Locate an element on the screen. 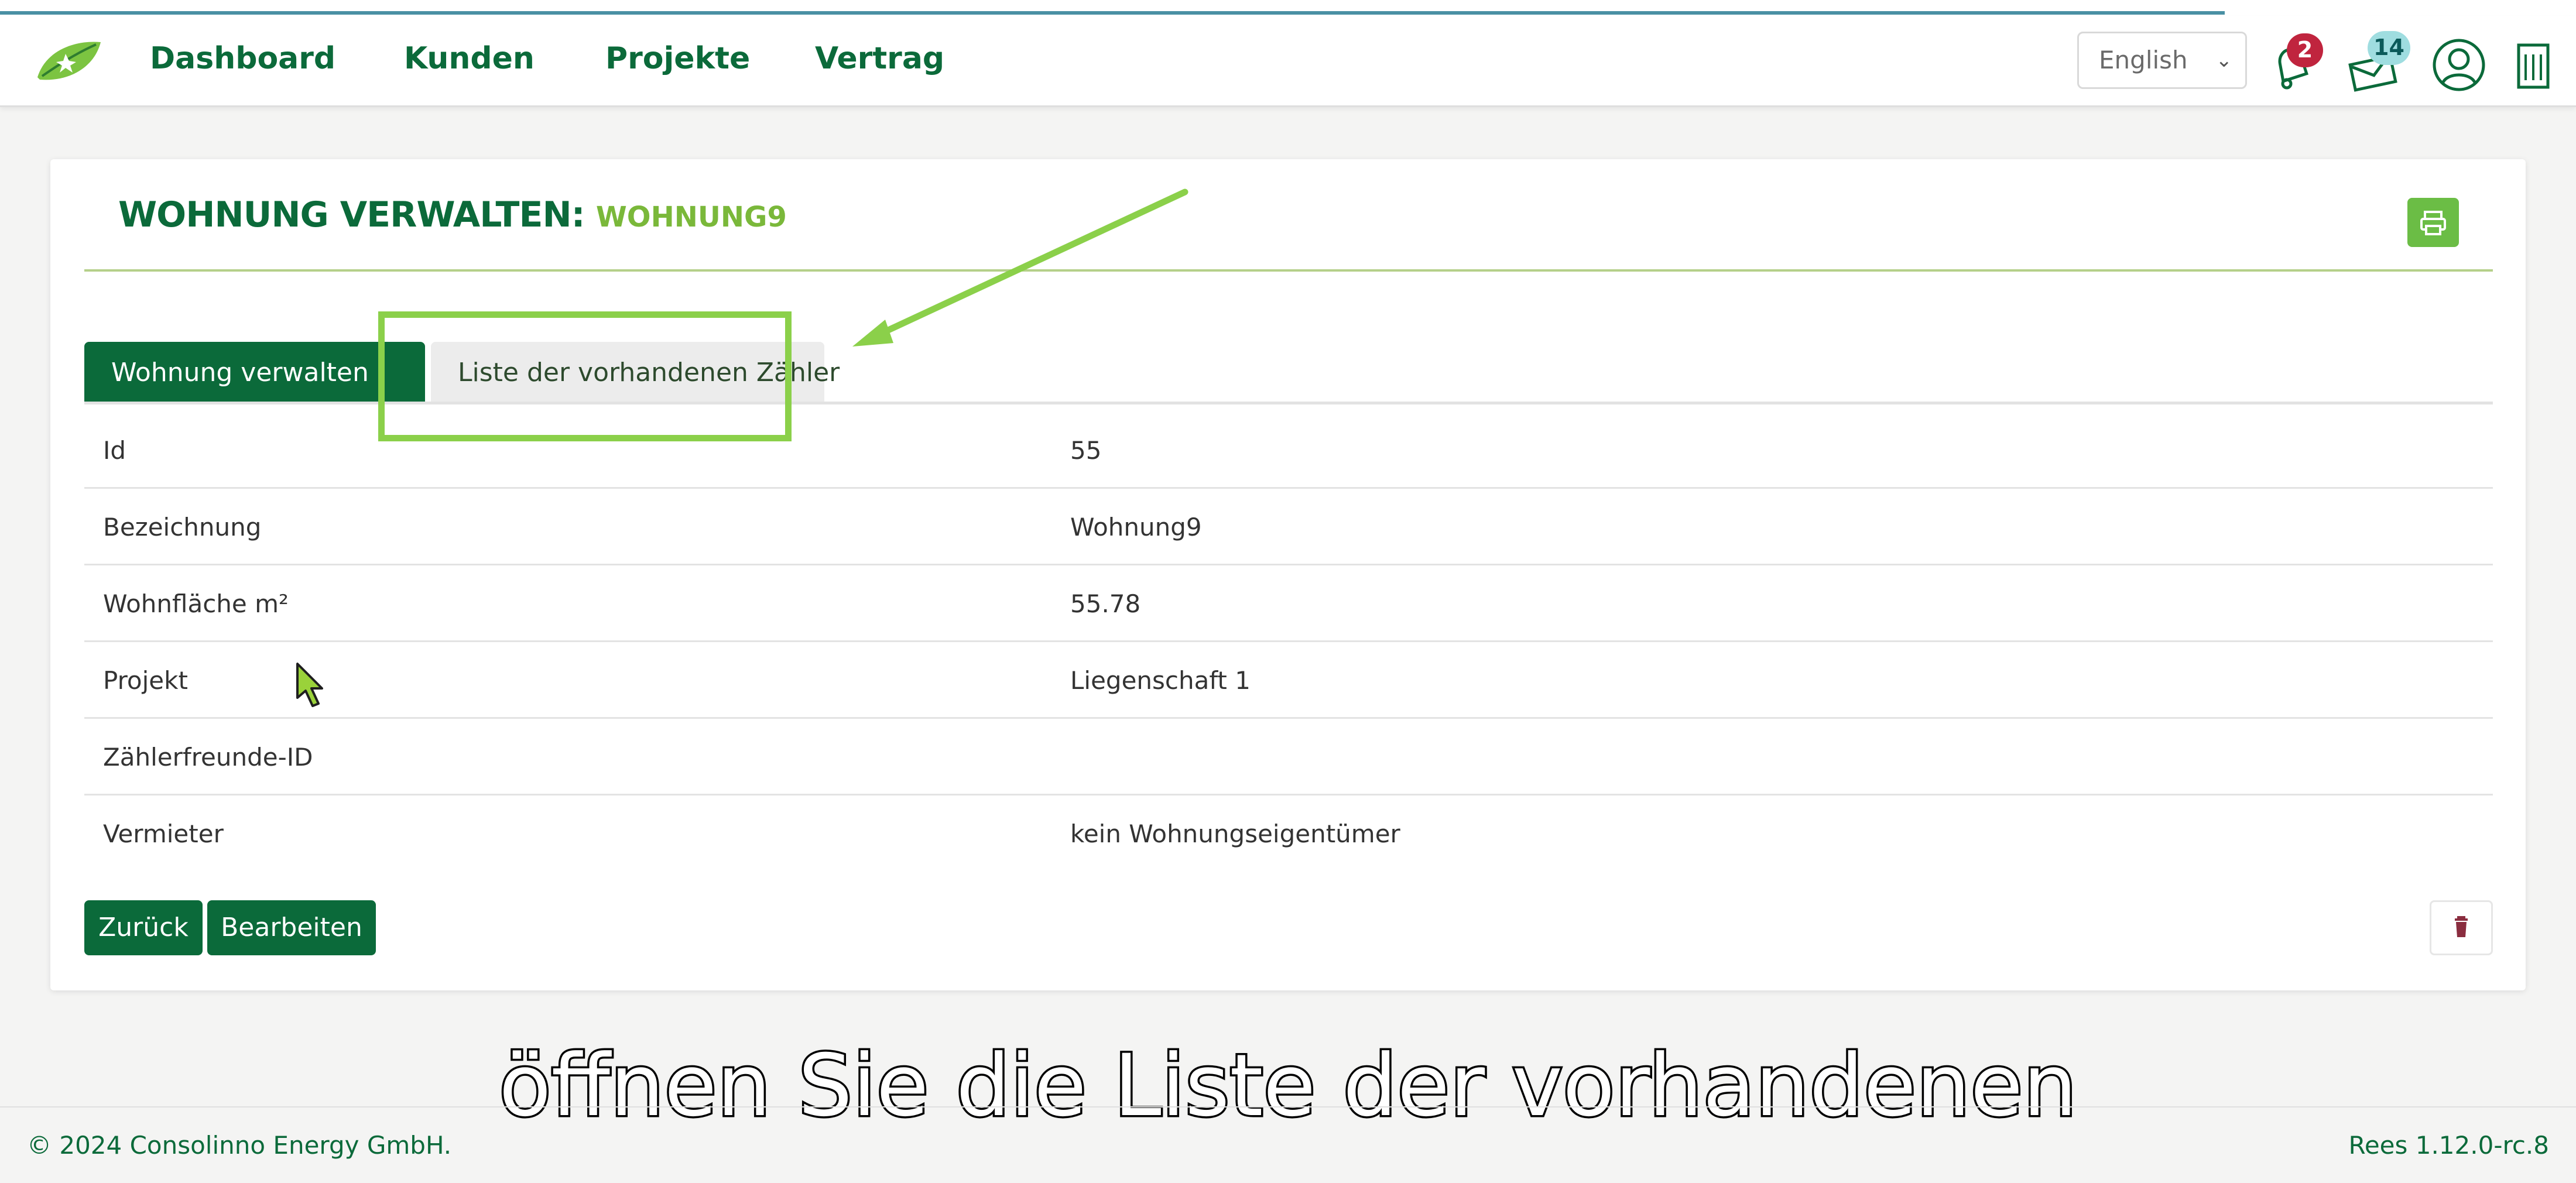  row-key: Projekt is located at coordinates (145, 681).